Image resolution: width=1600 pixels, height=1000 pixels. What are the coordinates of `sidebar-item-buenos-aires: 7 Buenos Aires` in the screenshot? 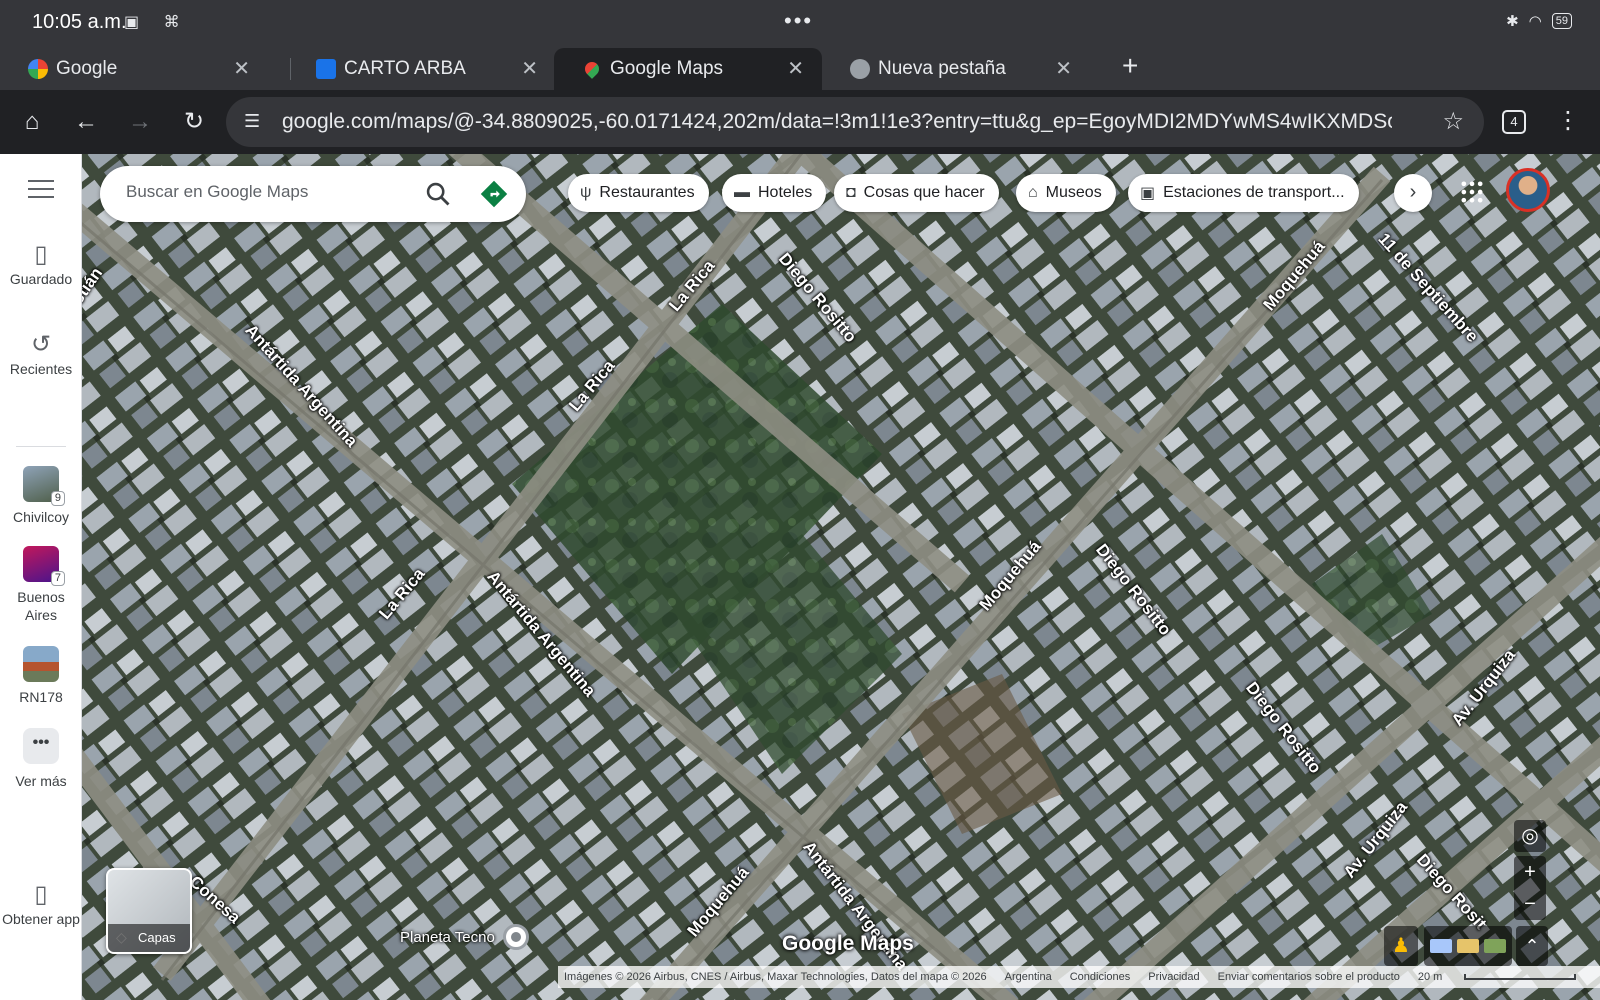 It's located at (41, 585).